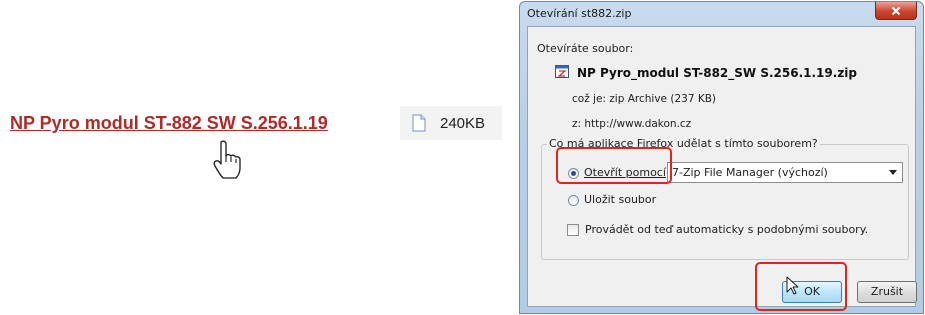 The height and width of the screenshot is (315, 925). I want to click on download-link: NP Pyro modul ST-882 SW S.256.1.19, so click(169, 123).